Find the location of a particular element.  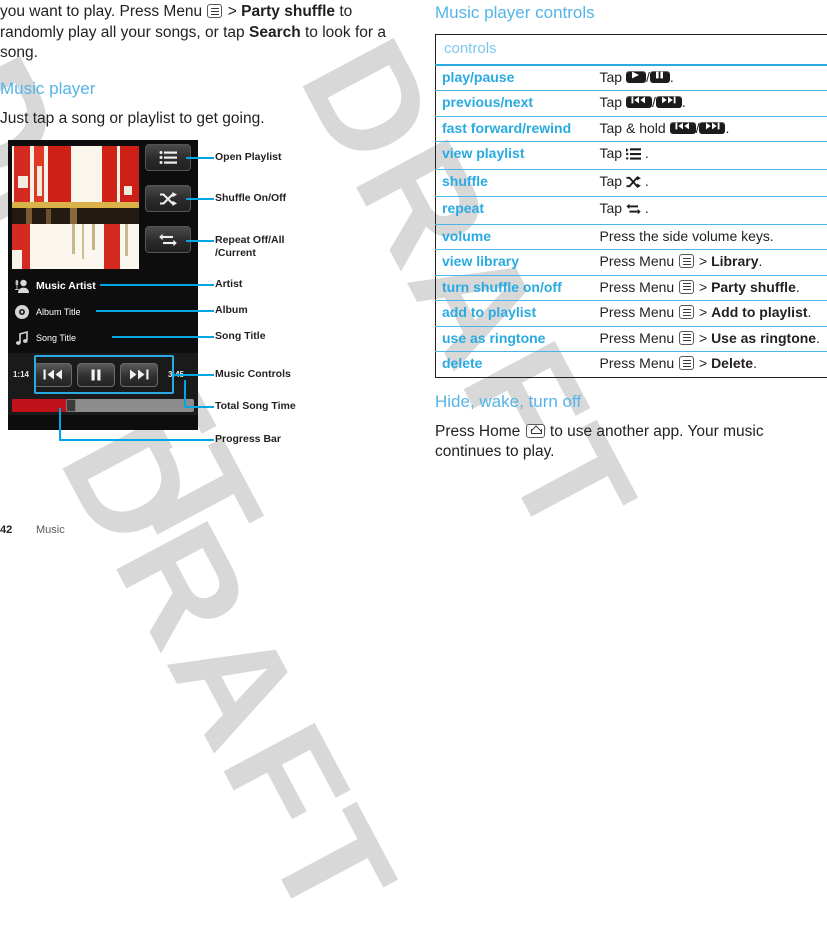

callout-total-song-time: Total Song Time is located at coordinates (255, 406).